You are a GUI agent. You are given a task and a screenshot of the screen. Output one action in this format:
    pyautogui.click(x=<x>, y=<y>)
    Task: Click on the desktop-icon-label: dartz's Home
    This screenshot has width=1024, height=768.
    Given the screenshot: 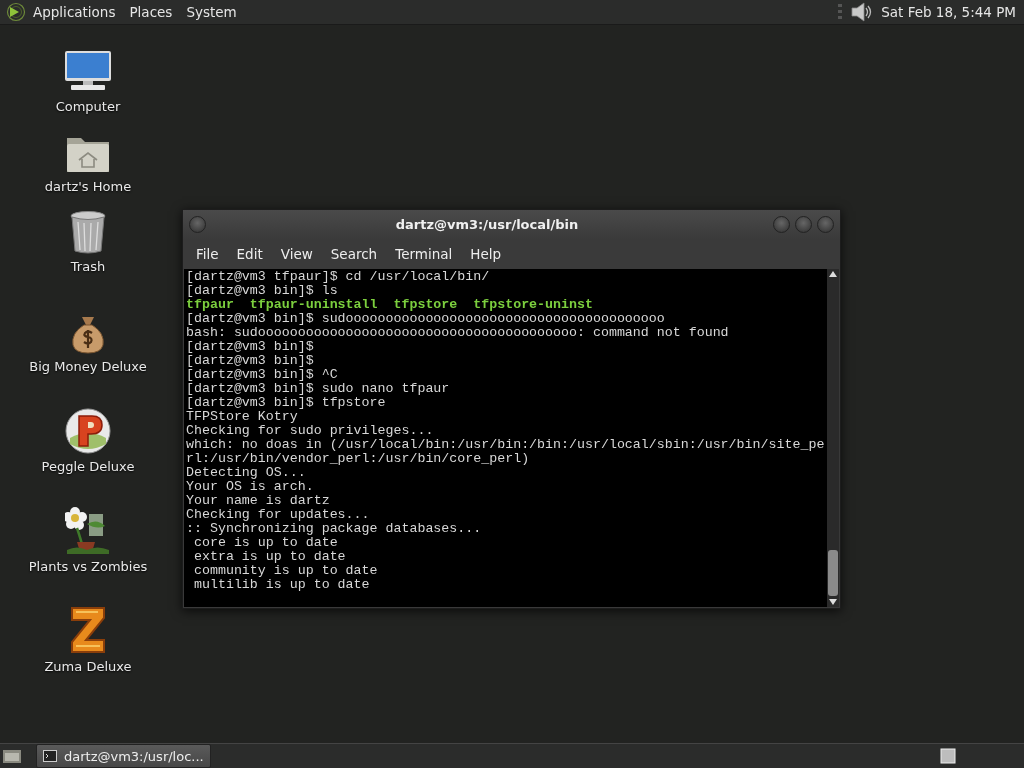 What is the action you would take?
    pyautogui.click(x=88, y=186)
    